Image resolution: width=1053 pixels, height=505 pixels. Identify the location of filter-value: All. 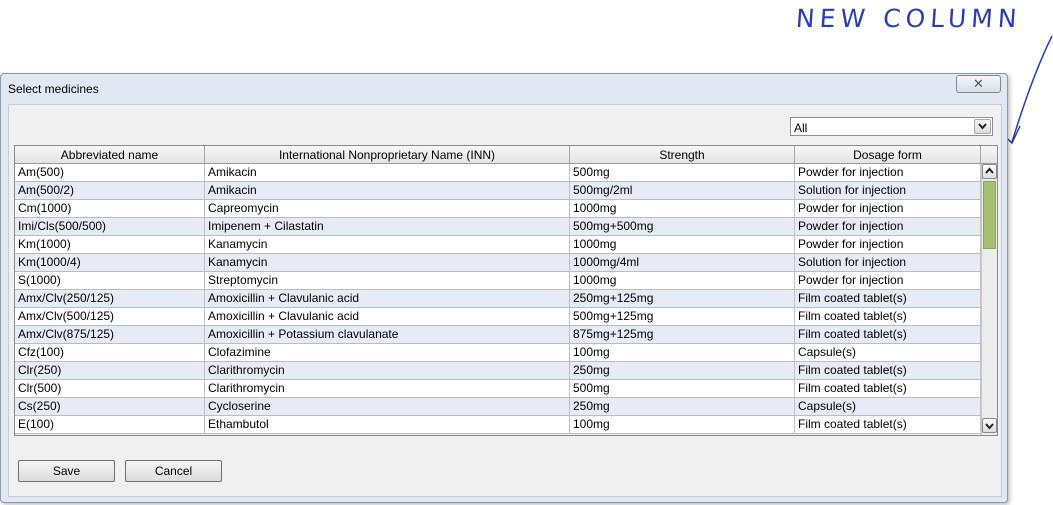
(801, 128).